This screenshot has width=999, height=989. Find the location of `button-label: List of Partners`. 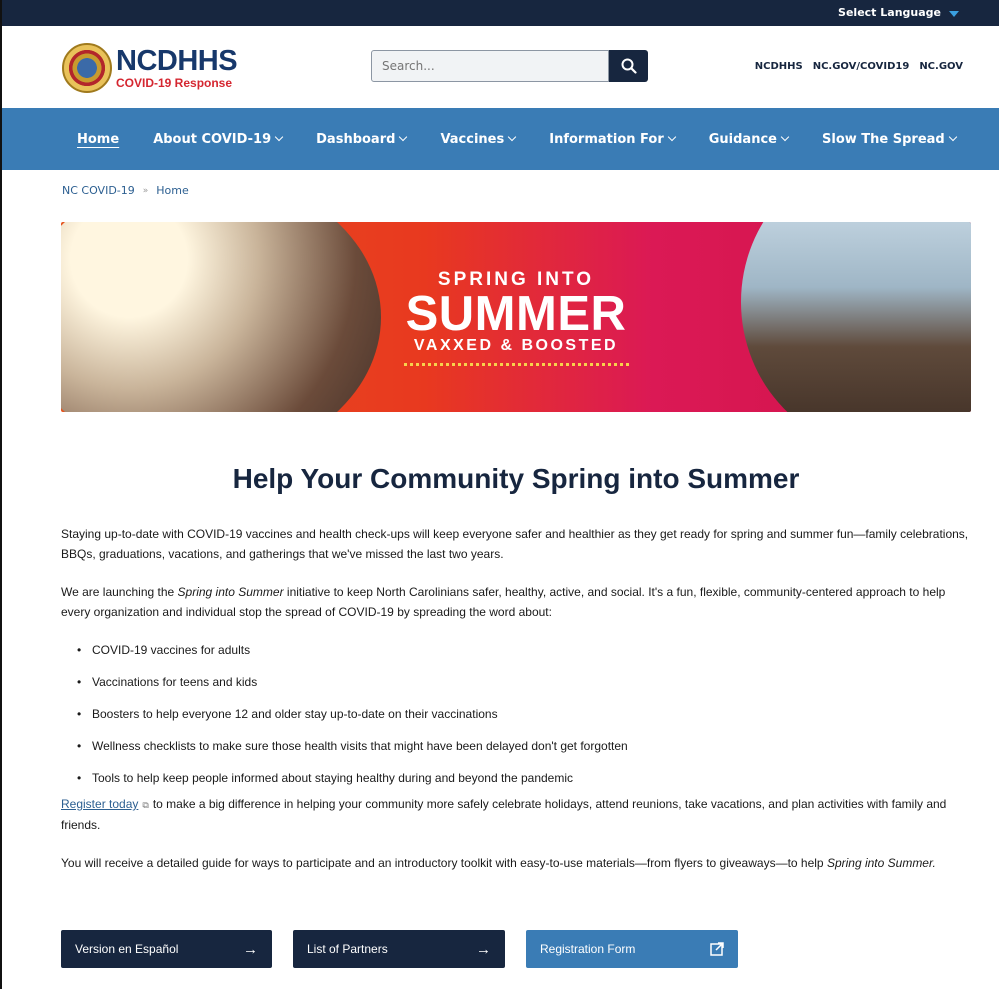

button-label: List of Partners is located at coordinates (347, 949).